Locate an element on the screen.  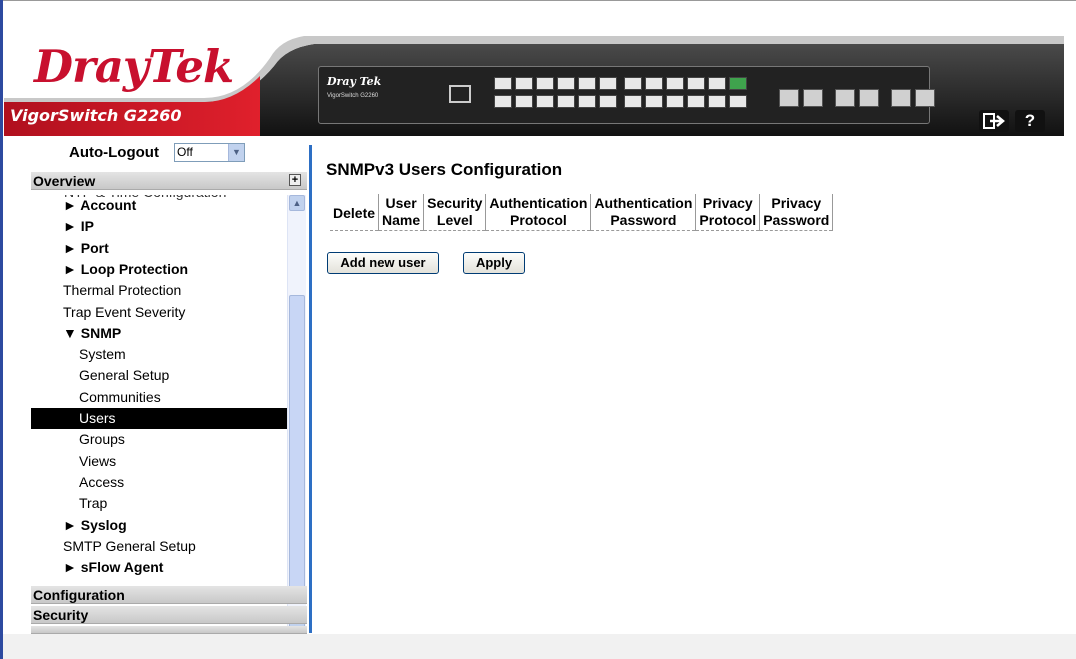
switch-front-panel: Dray Tek VigorSwitch G2260 is located at coordinates (626, 95).